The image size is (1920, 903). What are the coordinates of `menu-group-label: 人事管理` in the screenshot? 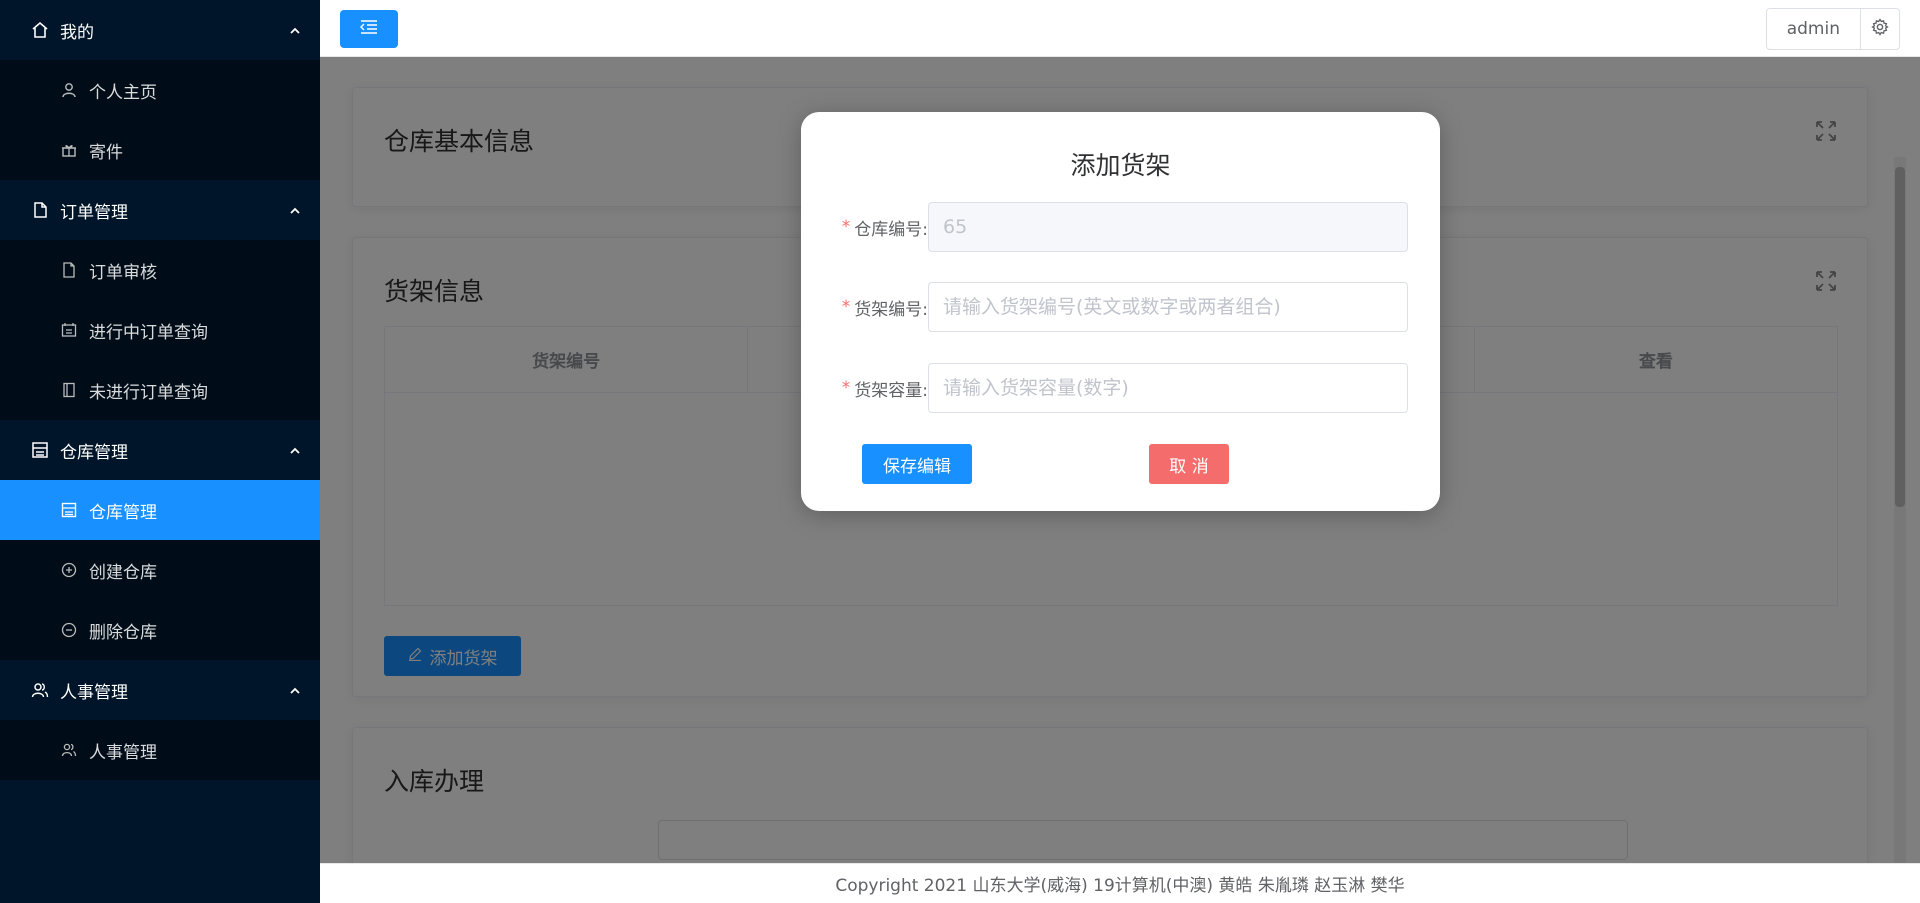 It's located at (94, 692).